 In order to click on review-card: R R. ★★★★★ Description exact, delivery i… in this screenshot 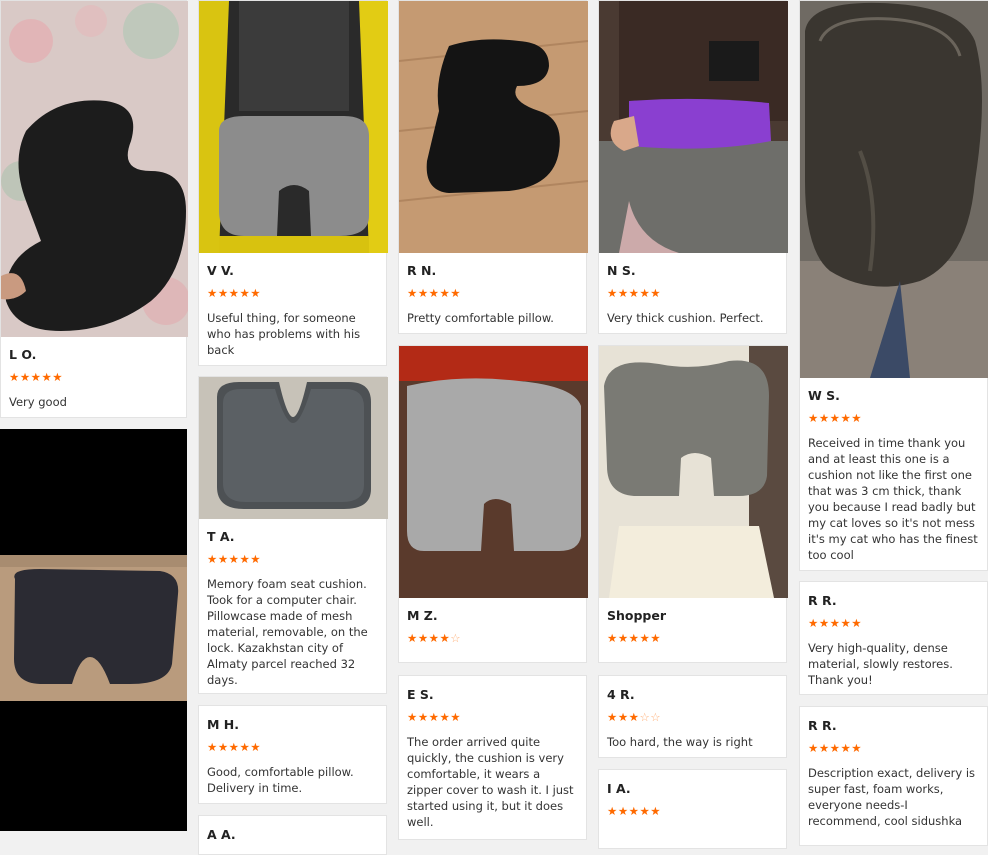, I will do `click(893, 776)`.